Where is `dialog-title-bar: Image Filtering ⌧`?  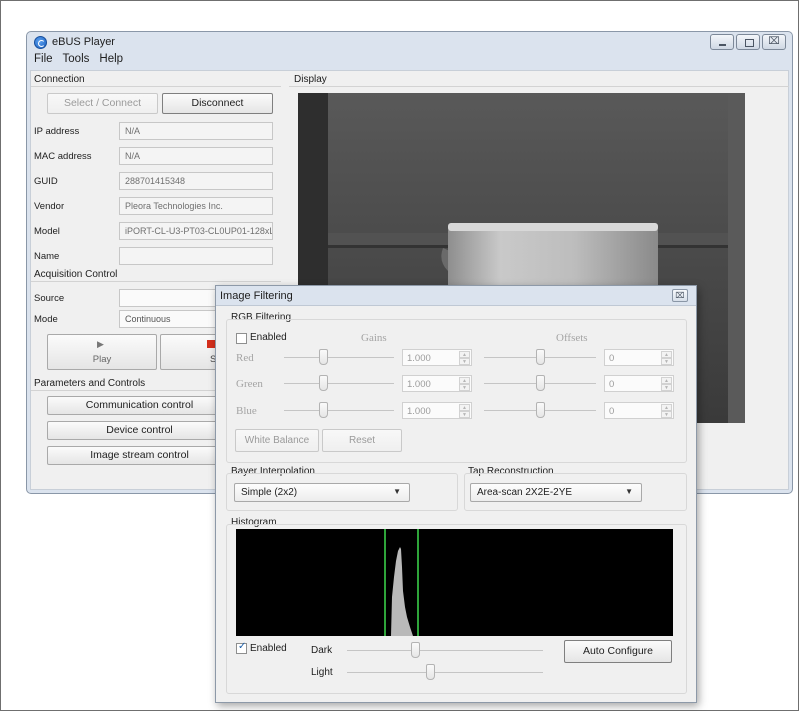 dialog-title-bar: Image Filtering ⌧ is located at coordinates (456, 296).